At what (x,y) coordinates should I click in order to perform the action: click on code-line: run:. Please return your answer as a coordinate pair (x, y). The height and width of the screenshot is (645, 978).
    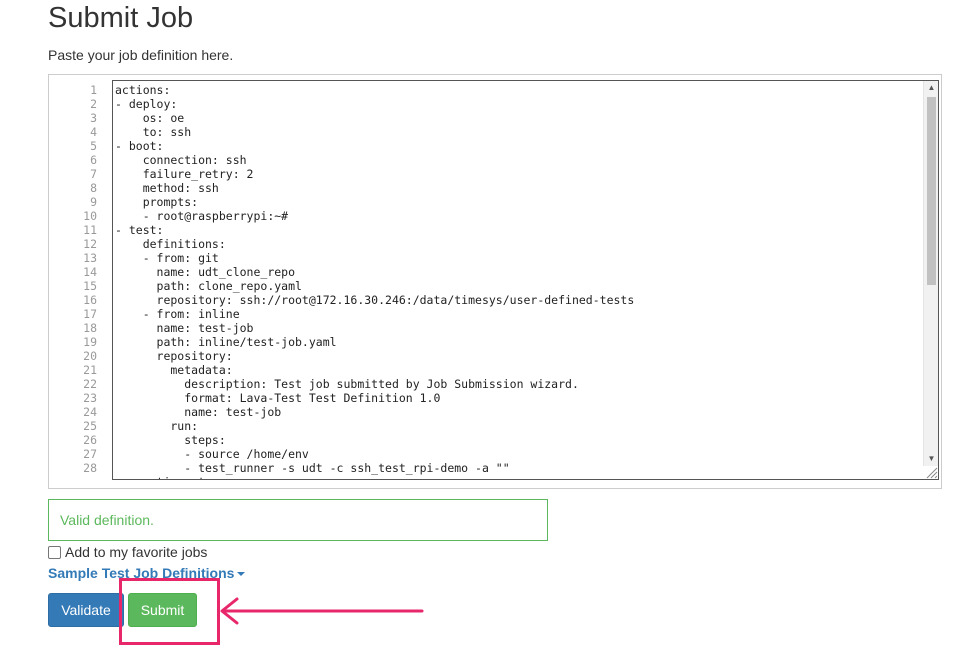
    Looking at the image, I should click on (374, 426).